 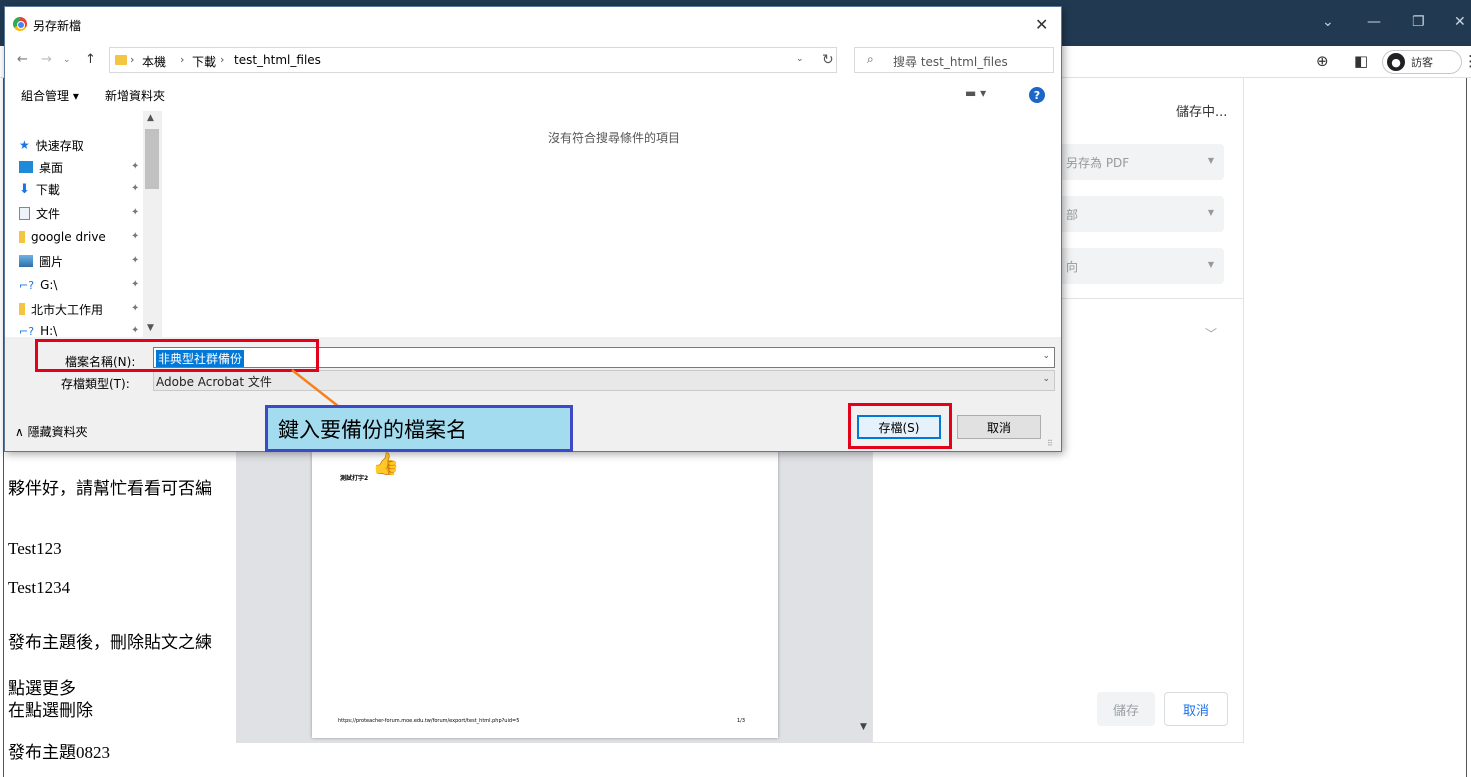 I want to click on back-icon: ←, so click(x=22, y=59).